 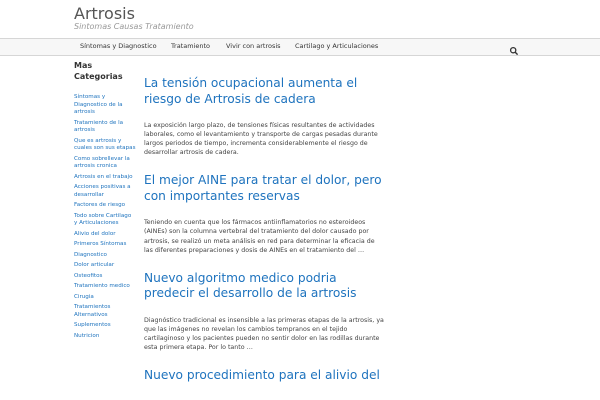 What do you see at coordinates (118, 46) in the screenshot?
I see `nav-item-sintomas-diagnostico: Síntomas y Diagnostico` at bounding box center [118, 46].